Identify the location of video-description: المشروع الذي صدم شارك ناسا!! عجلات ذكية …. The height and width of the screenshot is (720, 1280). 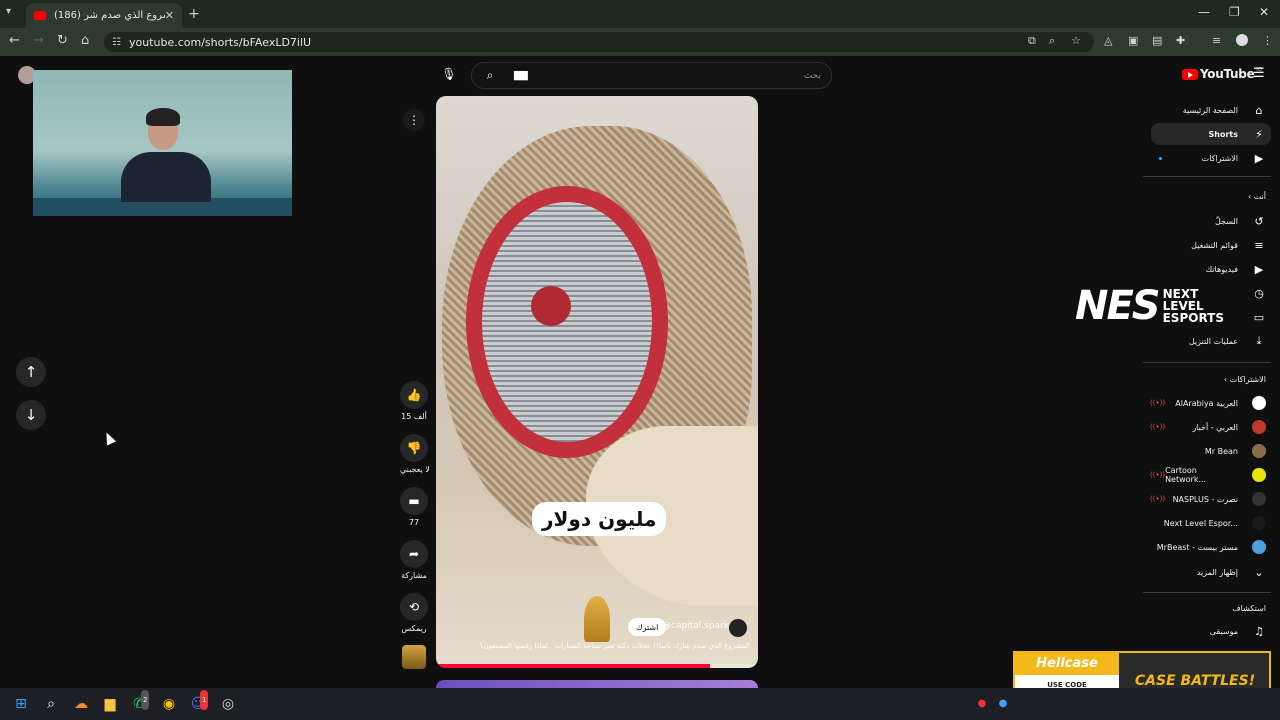
(597, 646).